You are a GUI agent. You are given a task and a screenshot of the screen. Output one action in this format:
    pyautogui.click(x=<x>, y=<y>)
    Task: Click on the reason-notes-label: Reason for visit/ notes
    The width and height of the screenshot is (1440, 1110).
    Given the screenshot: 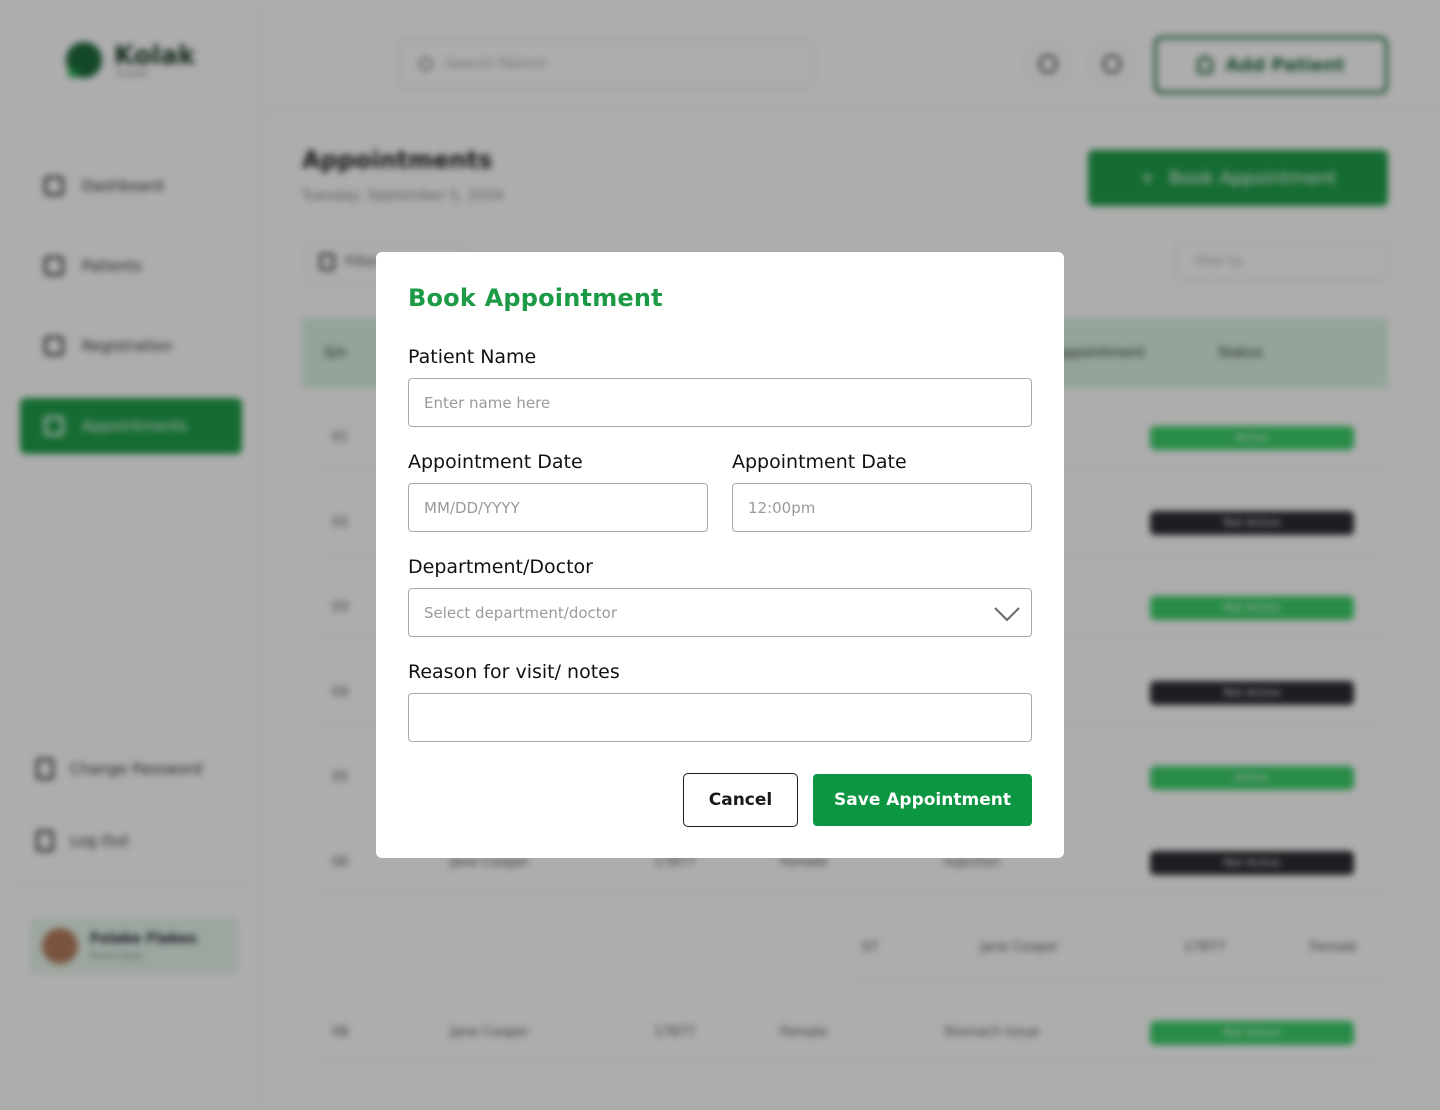 What is the action you would take?
    pyautogui.click(x=514, y=672)
    